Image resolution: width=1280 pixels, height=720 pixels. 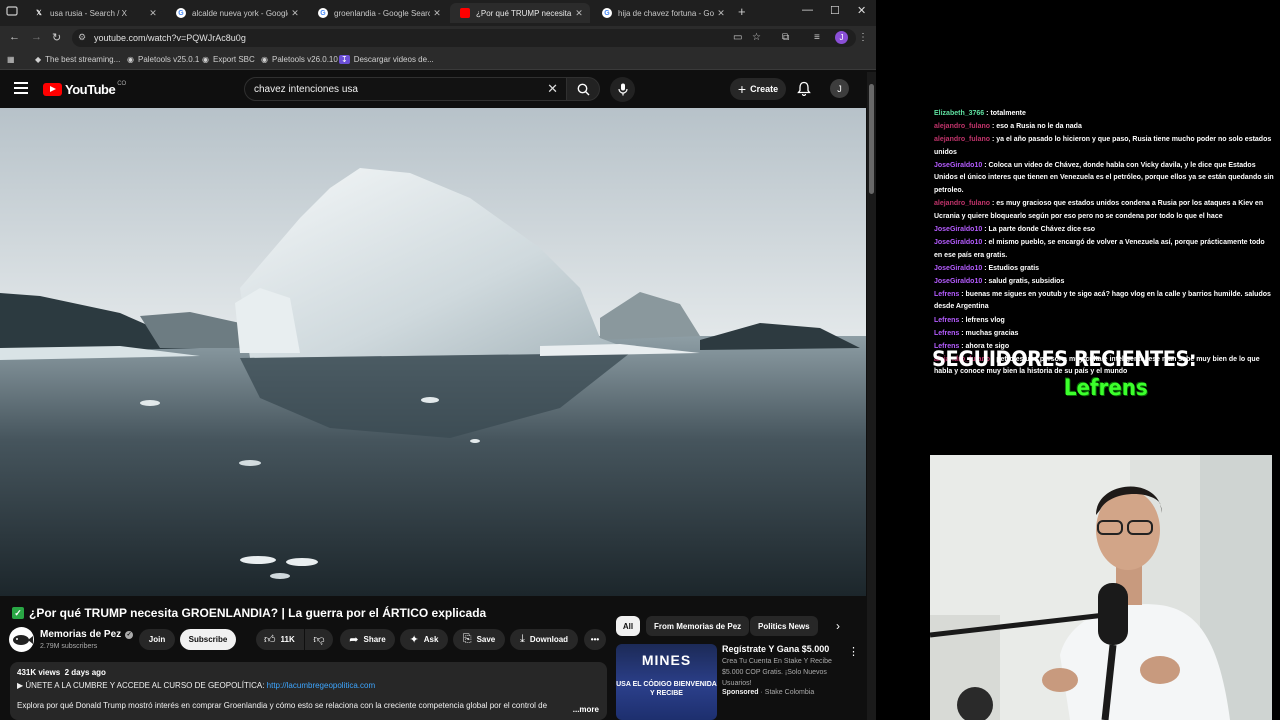 What do you see at coordinates (467, 639) in the screenshot?
I see `bookmark-save-icon: ⎘` at bounding box center [467, 639].